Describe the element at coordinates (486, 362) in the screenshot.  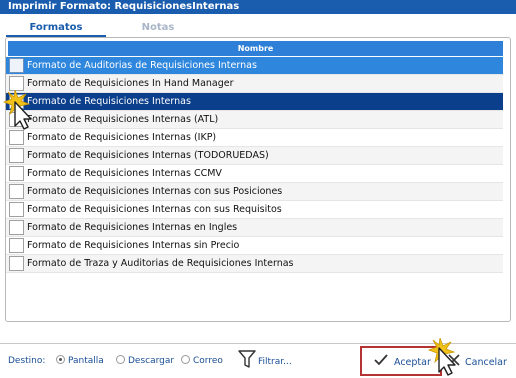
I see `cancel-label: Cancelar` at that location.